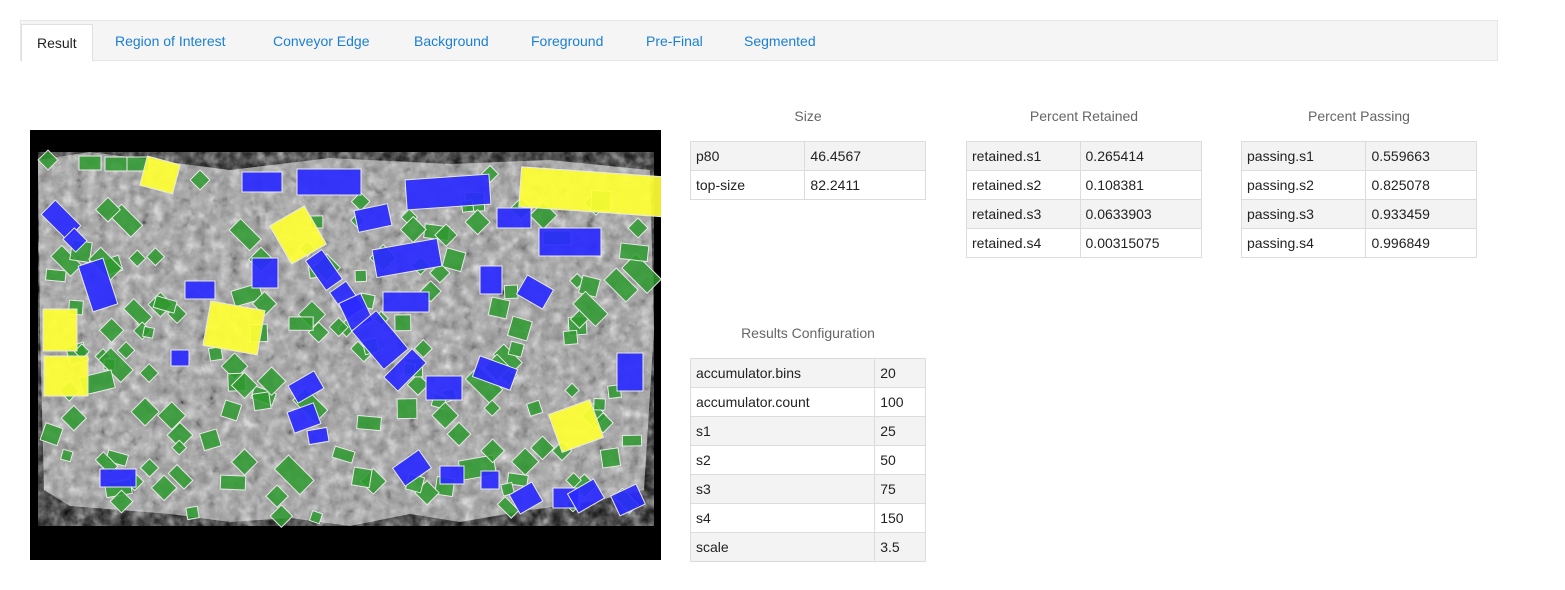  What do you see at coordinates (1359, 116) in the screenshot?
I see `passing-title: Percent Passing` at bounding box center [1359, 116].